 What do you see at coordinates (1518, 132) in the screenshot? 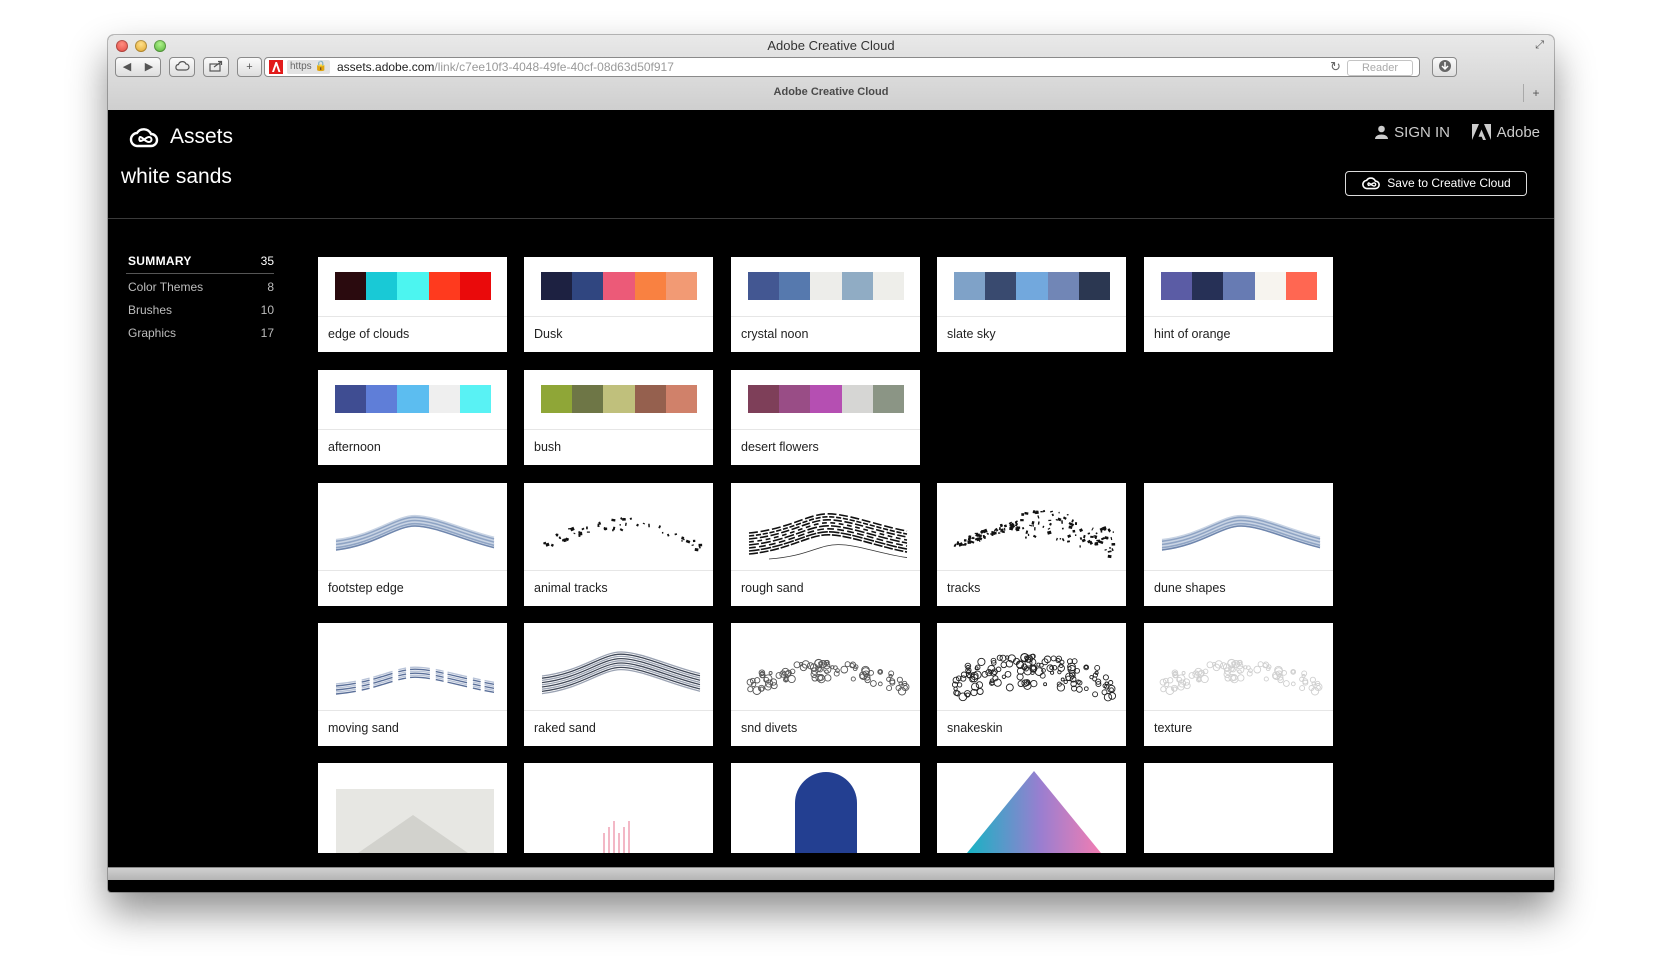
I see `adobe-label: Adobe` at bounding box center [1518, 132].